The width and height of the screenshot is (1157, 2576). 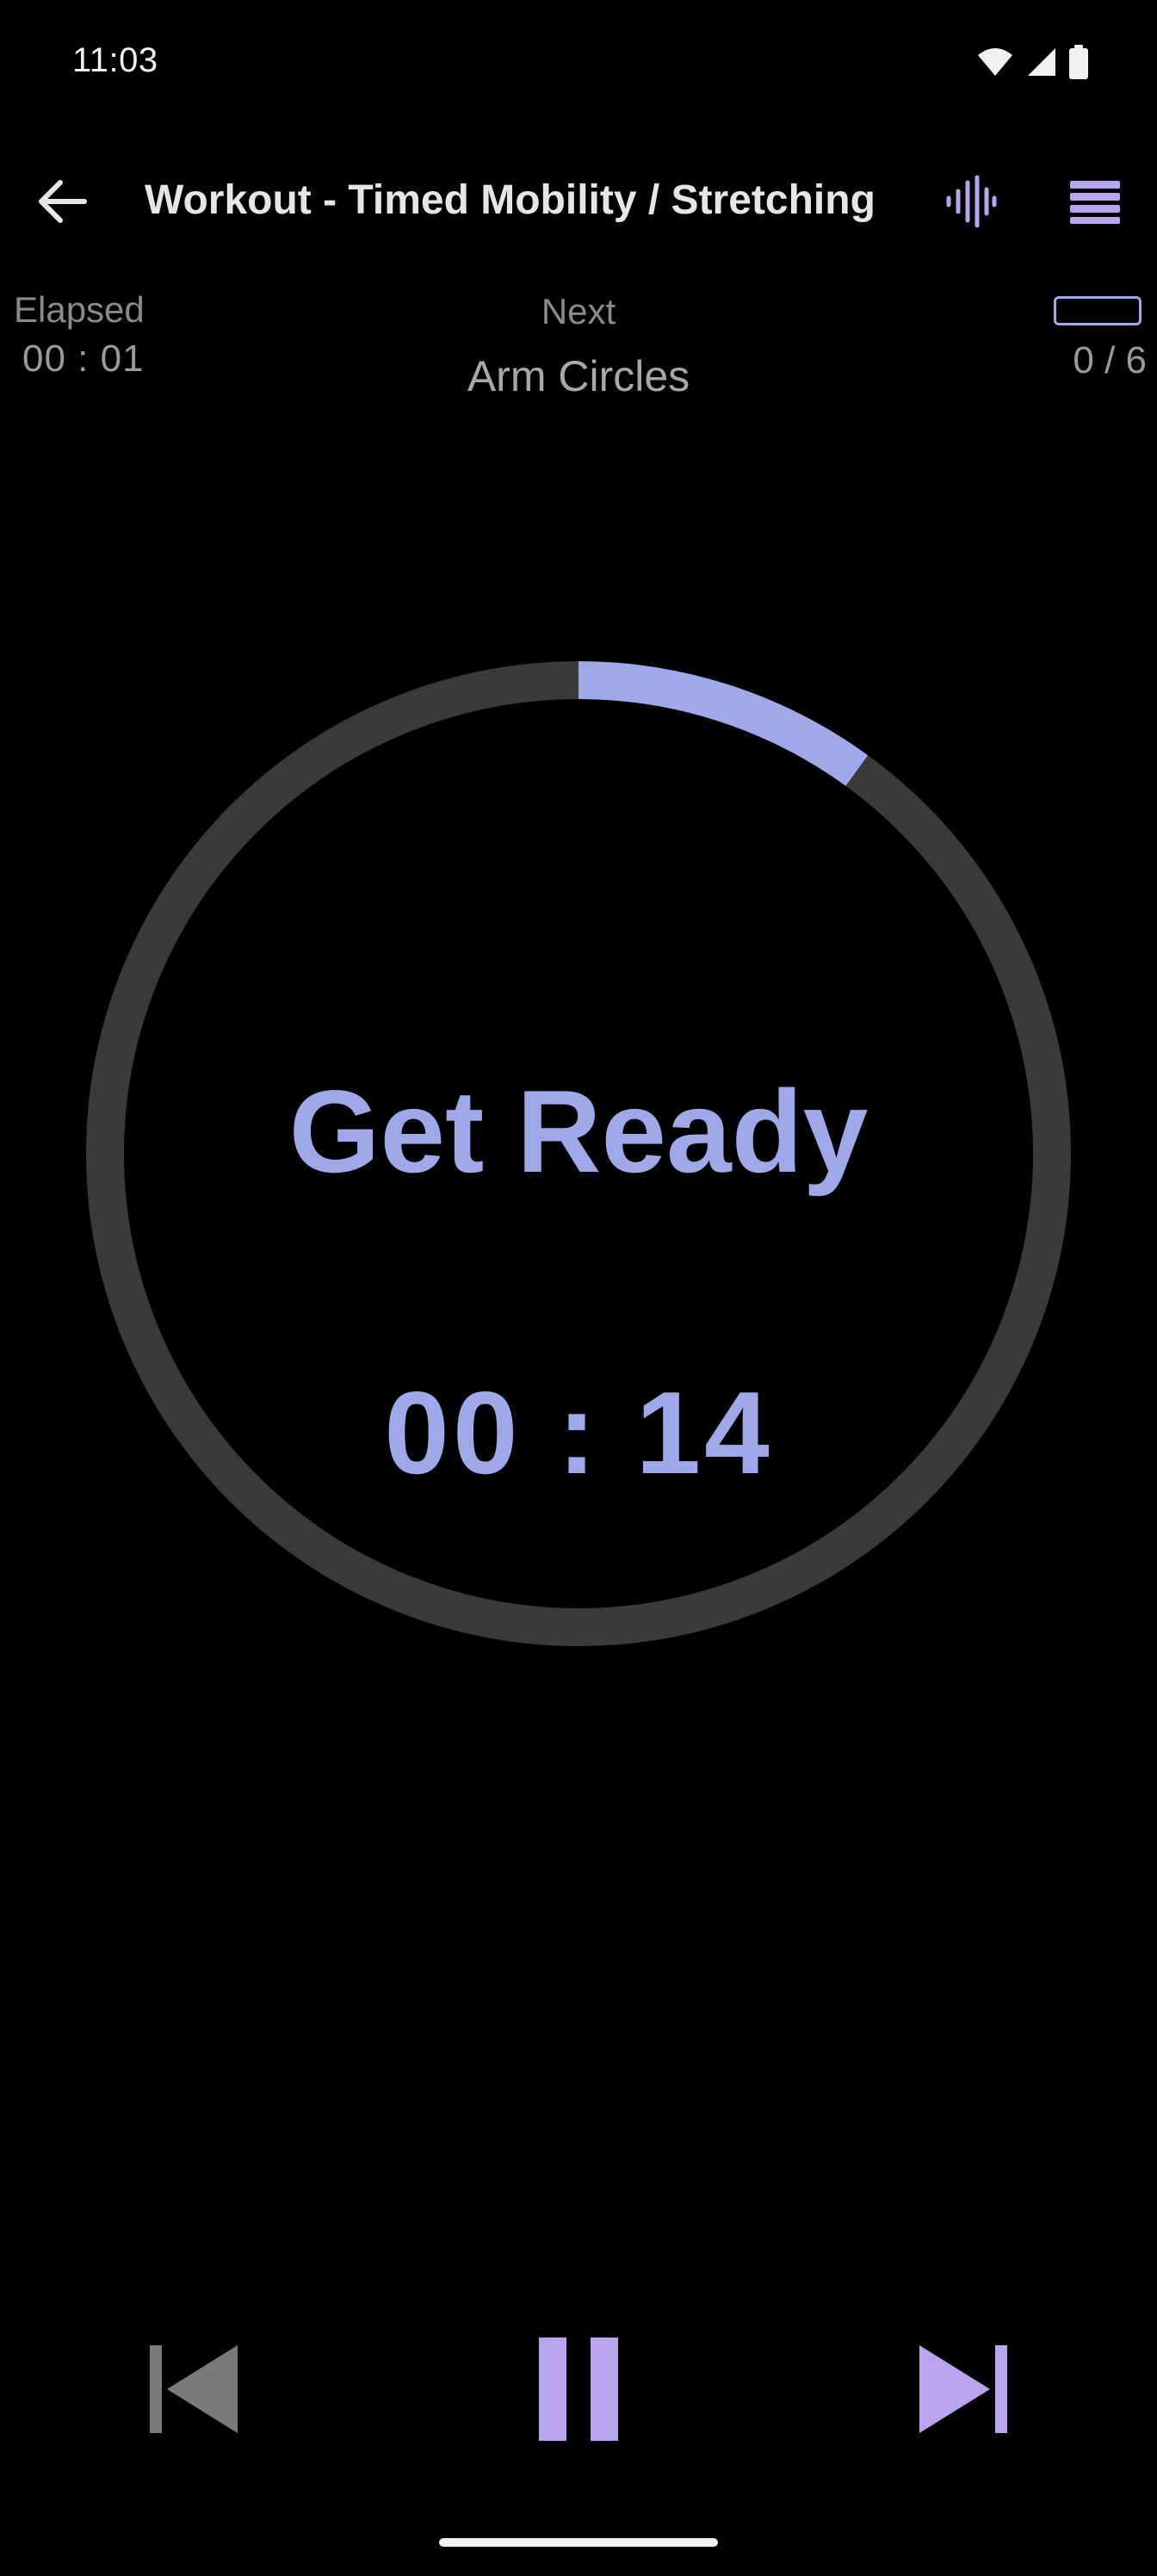 What do you see at coordinates (995, 62) in the screenshot?
I see `wifi-icon` at bounding box center [995, 62].